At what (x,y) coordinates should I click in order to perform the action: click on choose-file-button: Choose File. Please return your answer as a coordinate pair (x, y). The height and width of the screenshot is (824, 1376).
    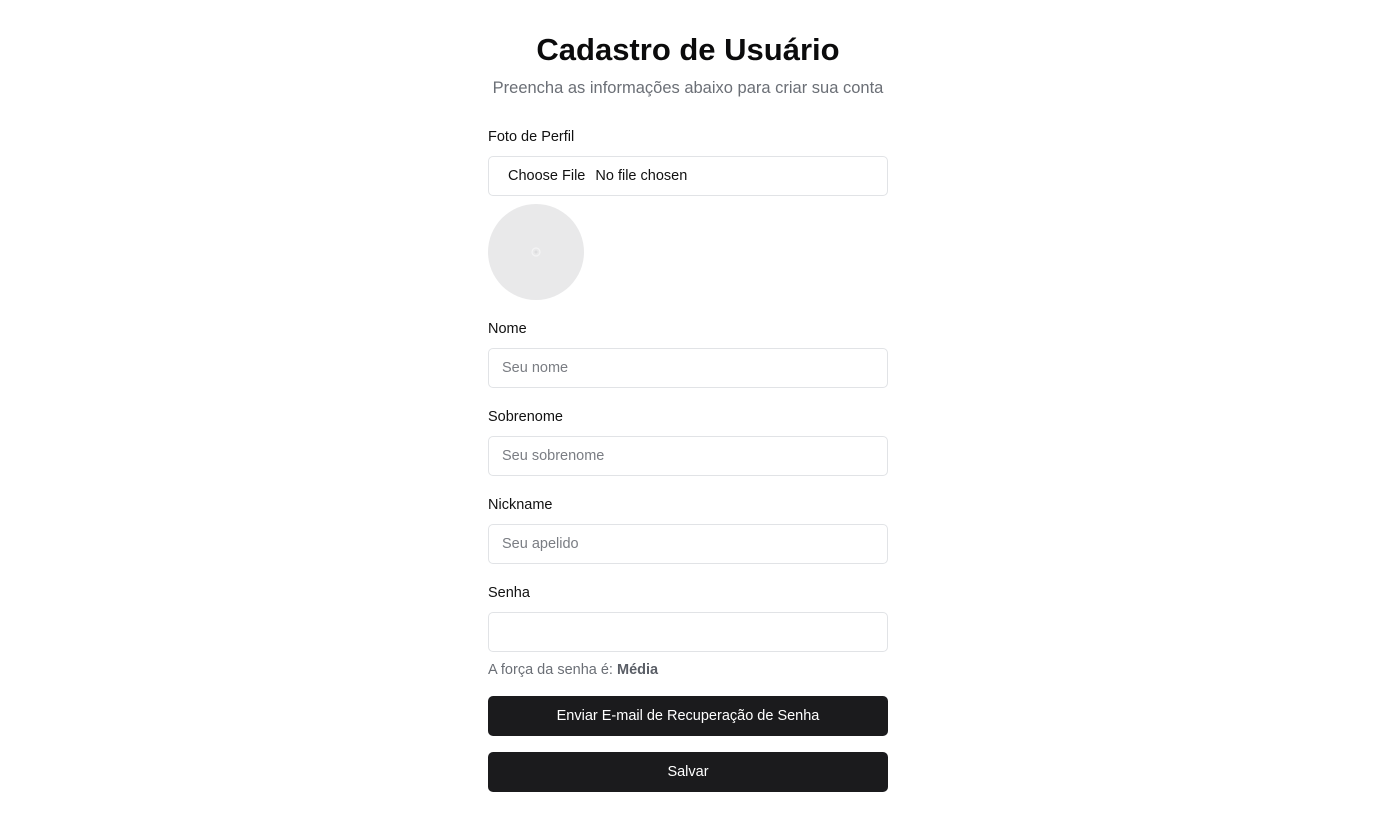
    Looking at the image, I should click on (546, 176).